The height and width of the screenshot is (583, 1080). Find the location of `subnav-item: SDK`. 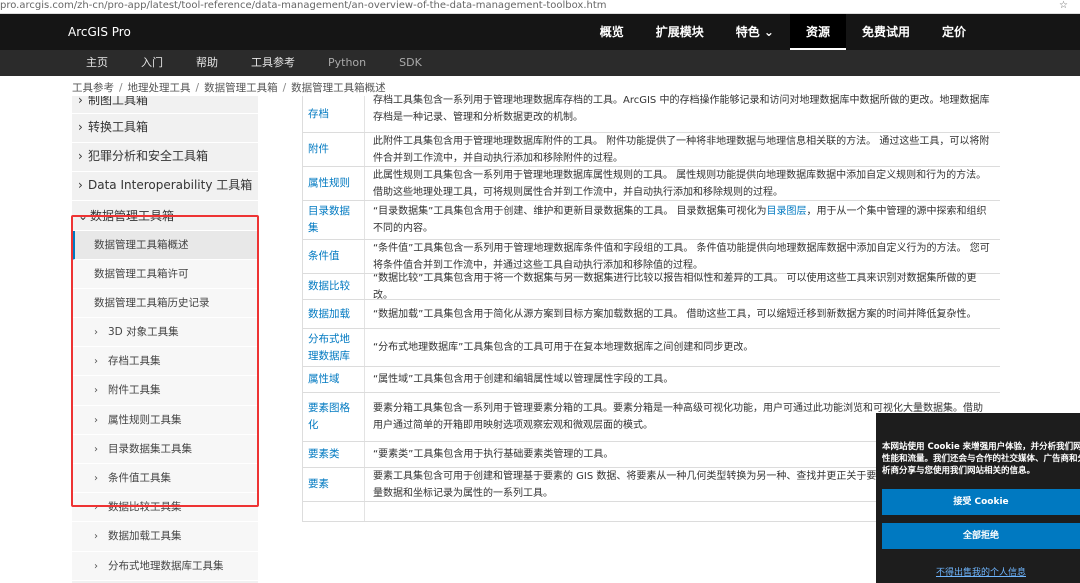

subnav-item: SDK is located at coordinates (427, 63).